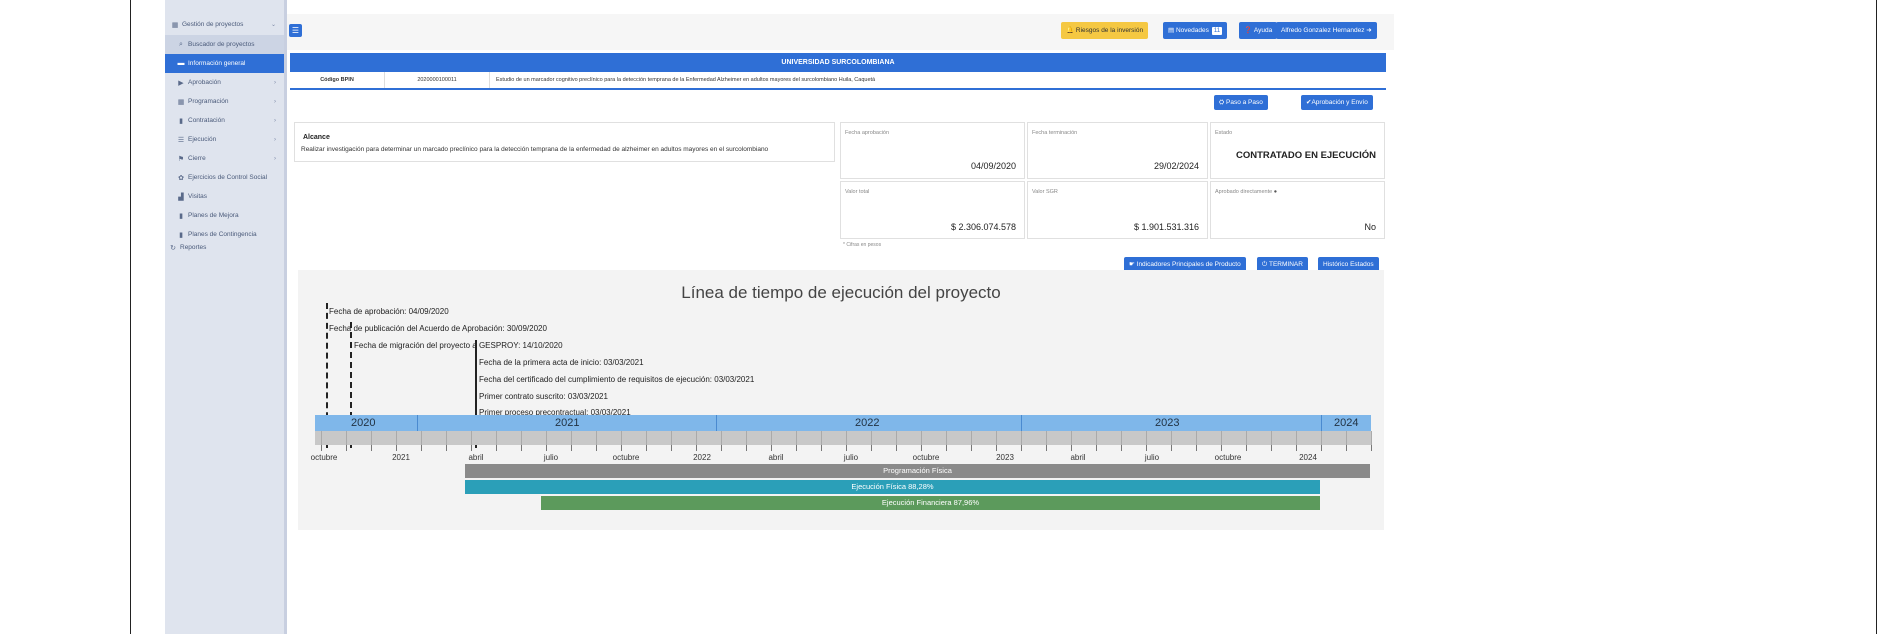  Describe the element at coordinates (204, 82) in the screenshot. I see `sidebar-item-label: Aprobación` at that location.